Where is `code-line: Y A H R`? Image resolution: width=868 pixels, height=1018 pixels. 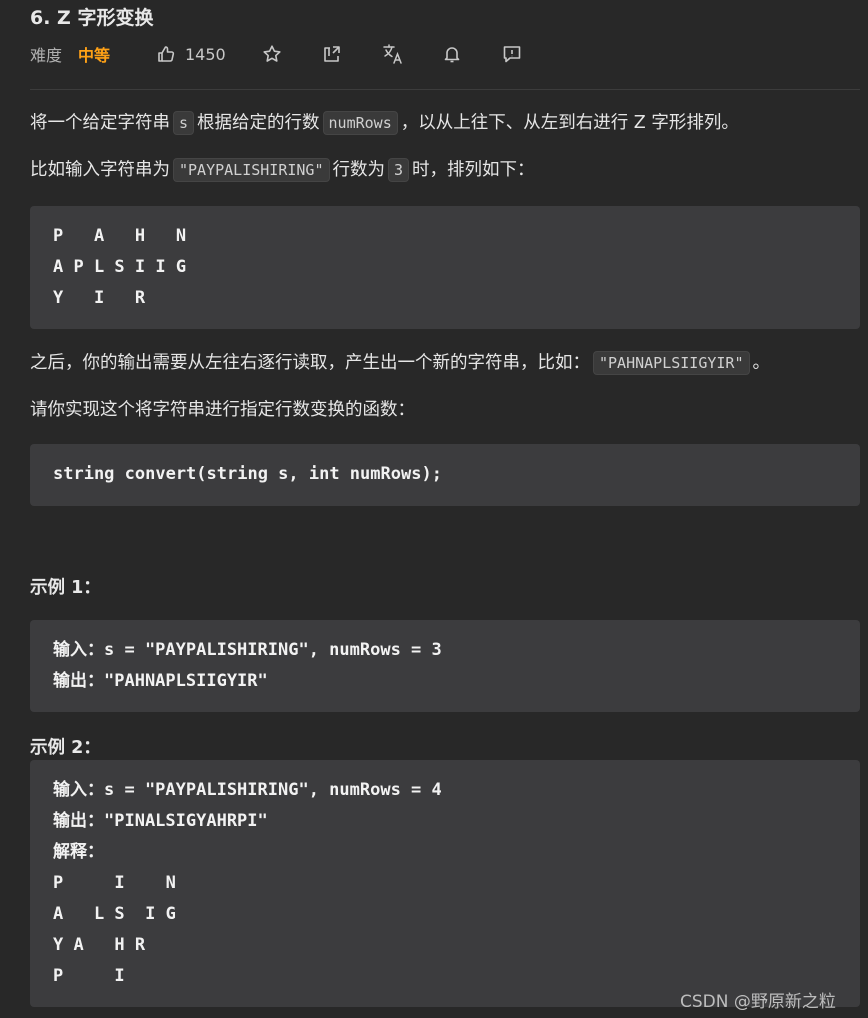 code-line: Y A H R is located at coordinates (99, 945).